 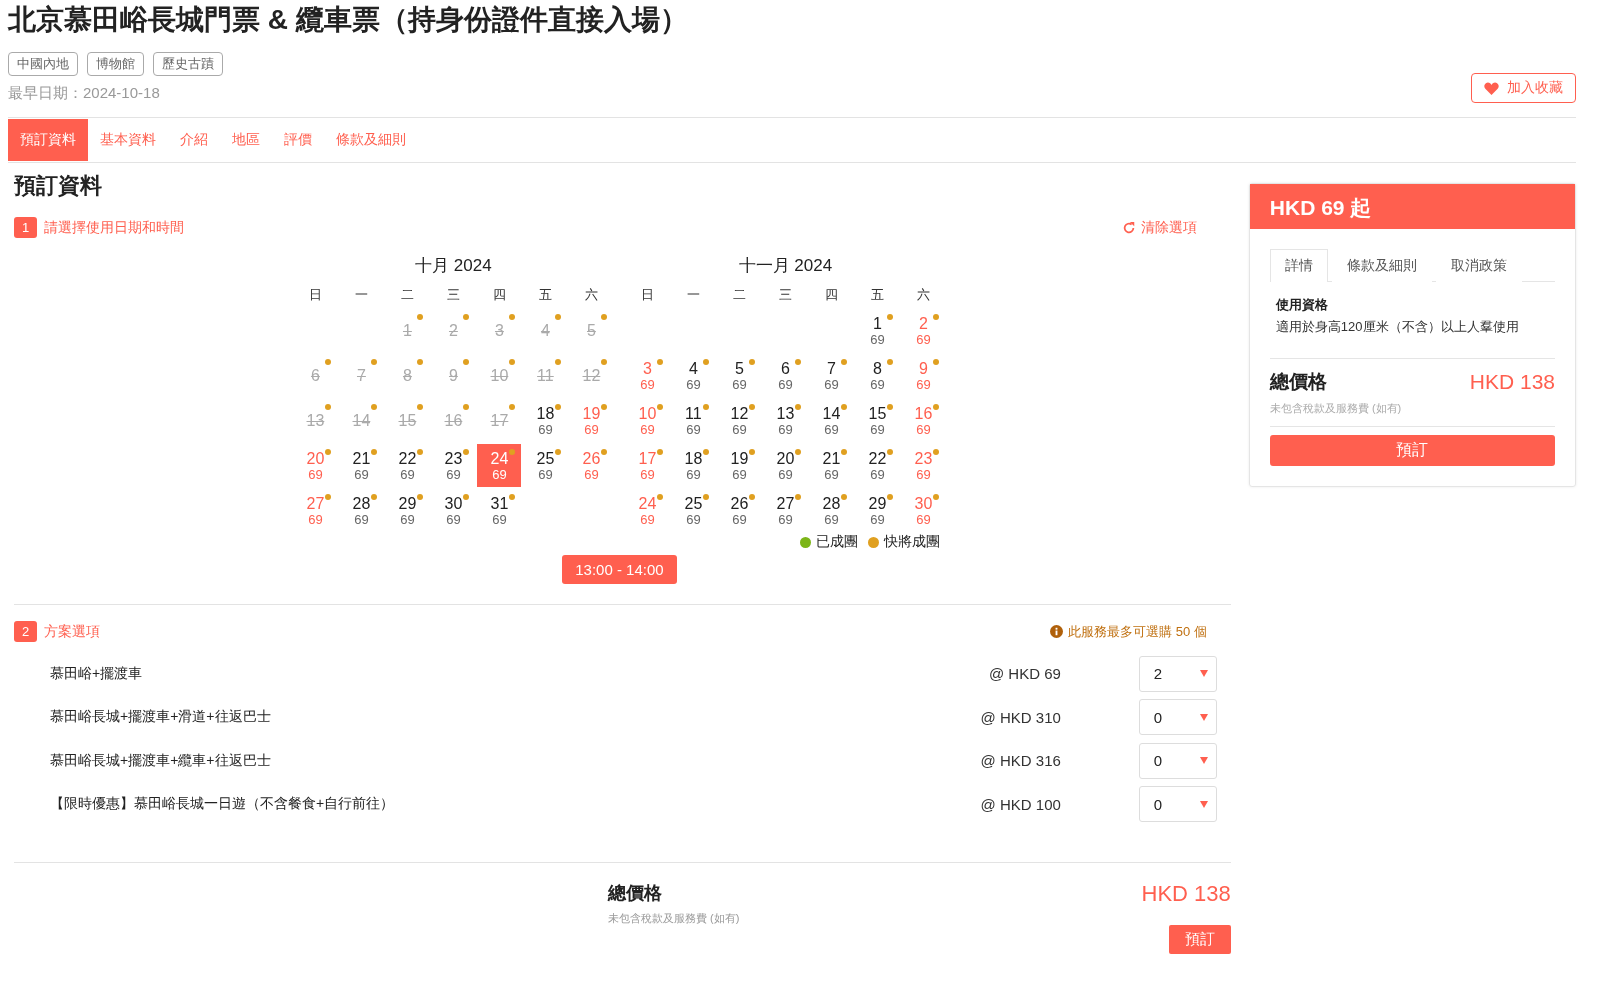 I want to click on option-name: 【限時優惠】慕田峪長城一日遊（不含餐食+自行前往）, so click(x=223, y=804).